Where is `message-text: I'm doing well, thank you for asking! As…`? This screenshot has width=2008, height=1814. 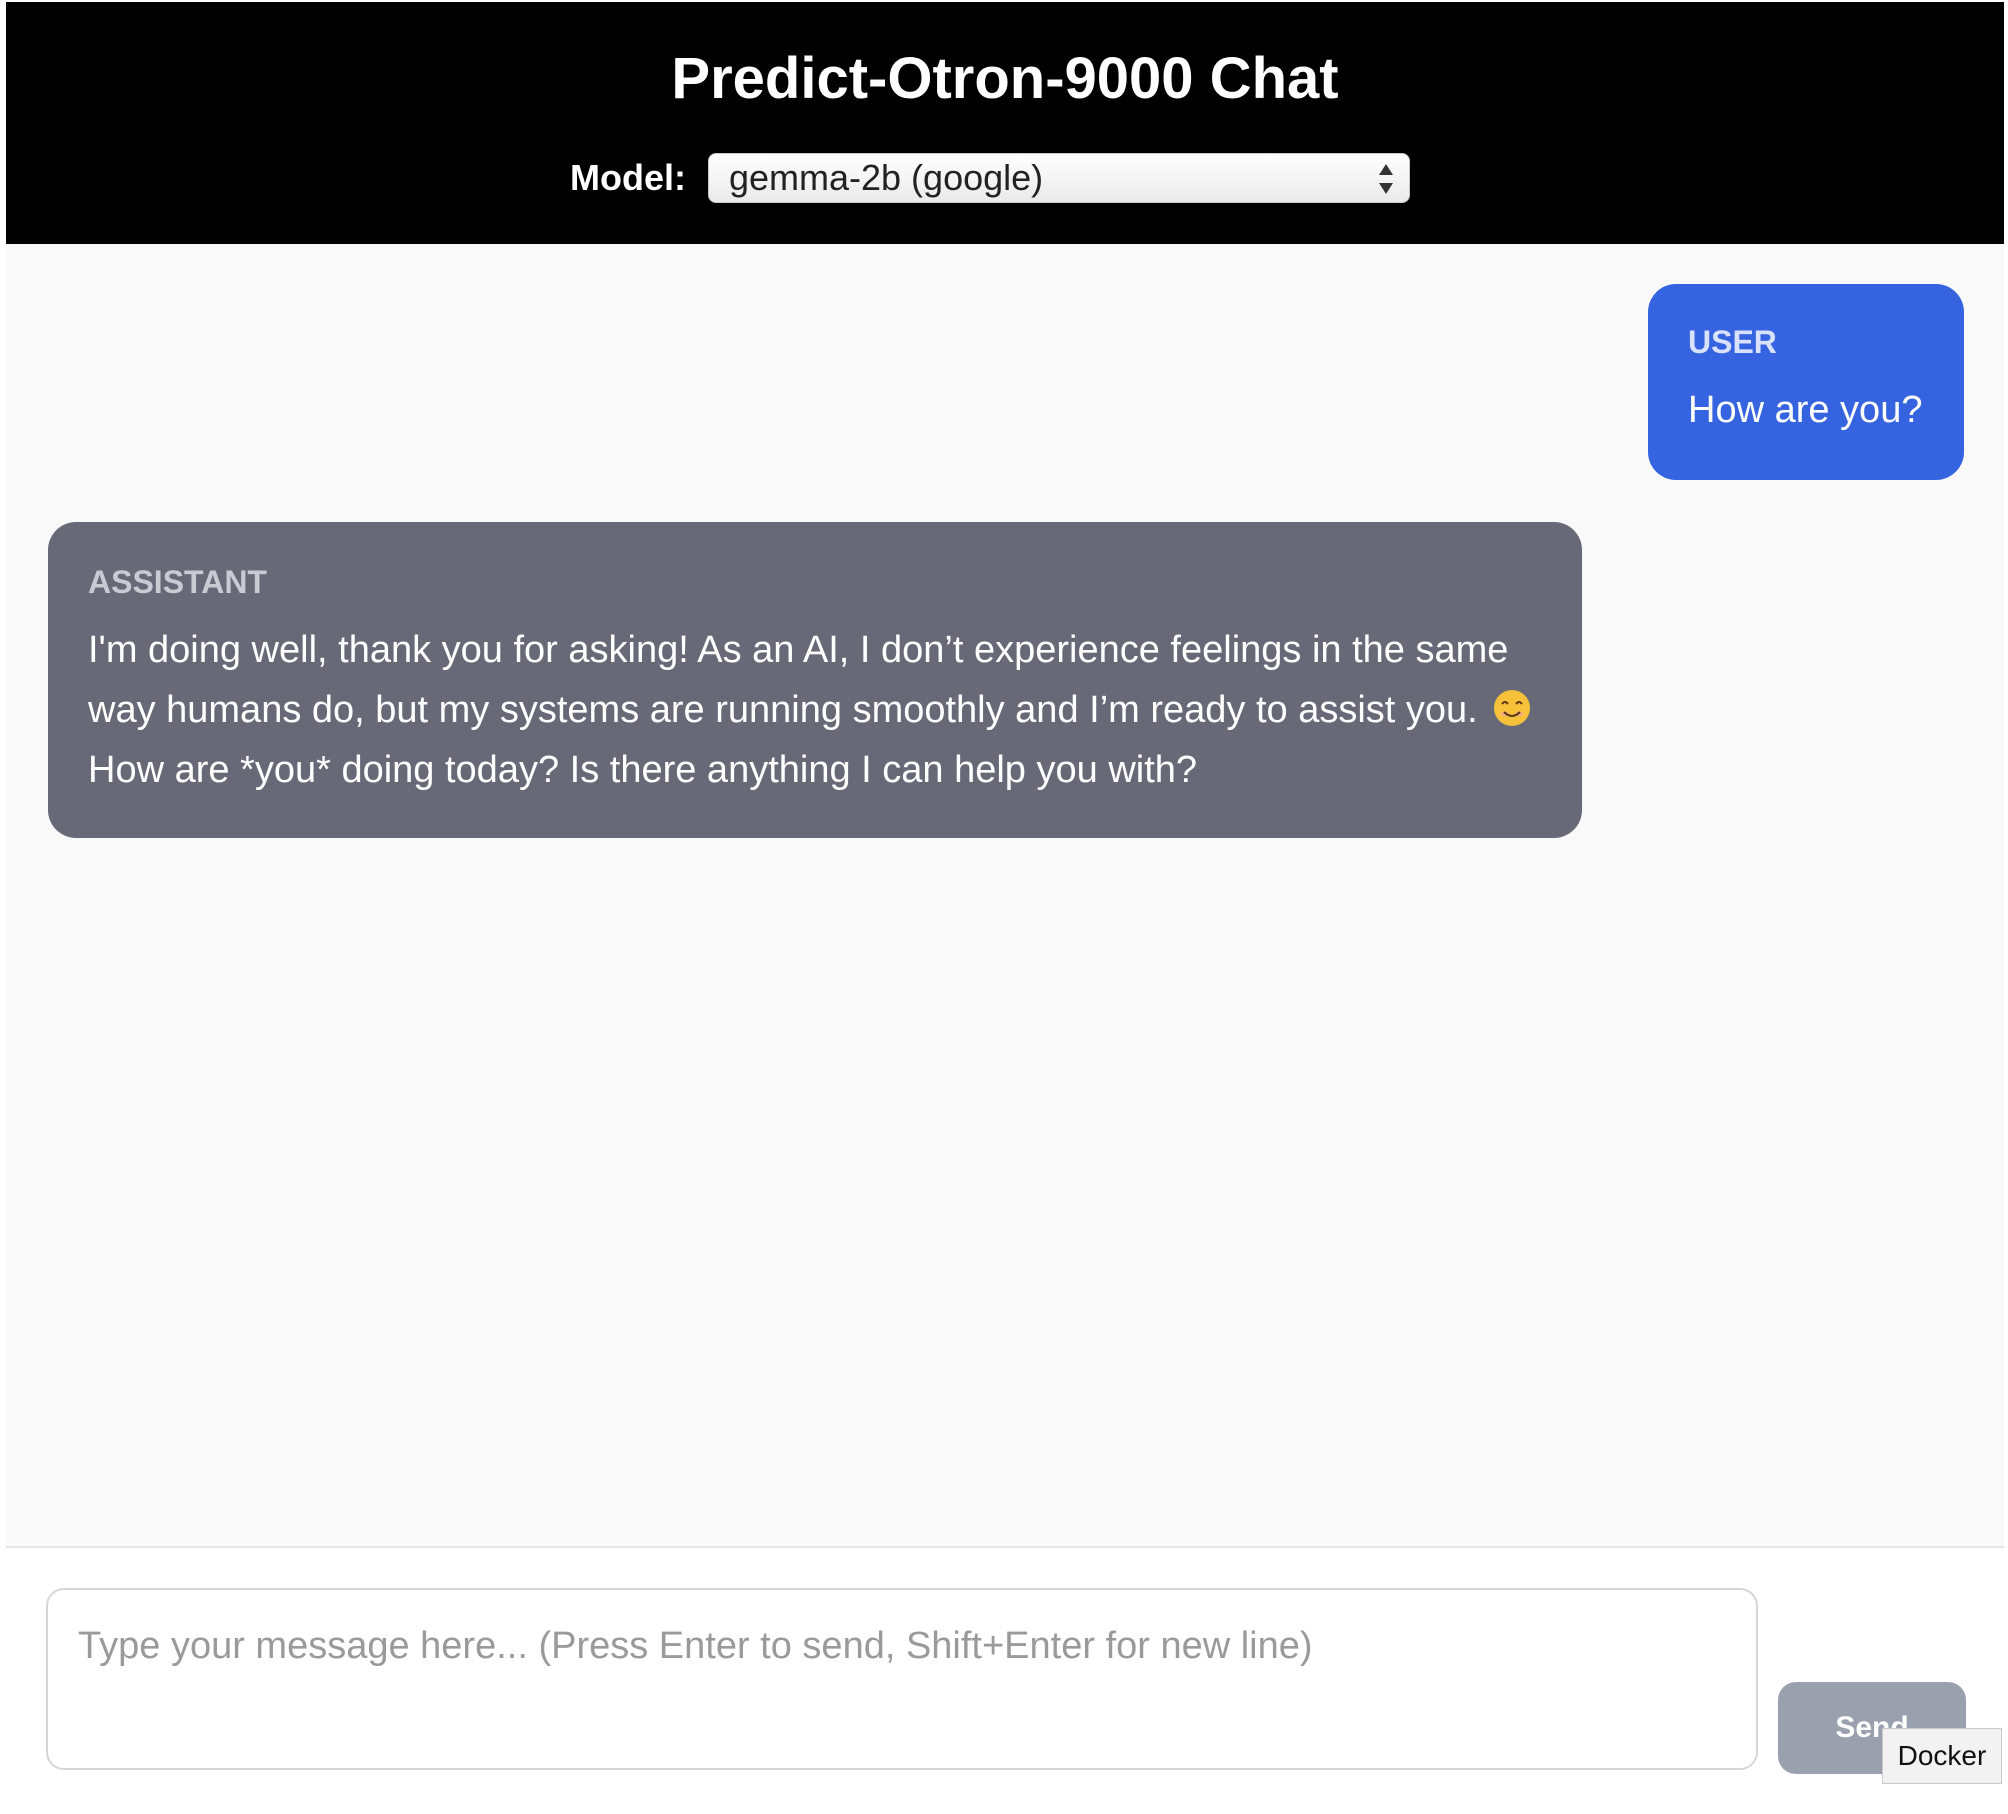
message-text: I'm doing well, thank you for asking! As… is located at coordinates (815, 710).